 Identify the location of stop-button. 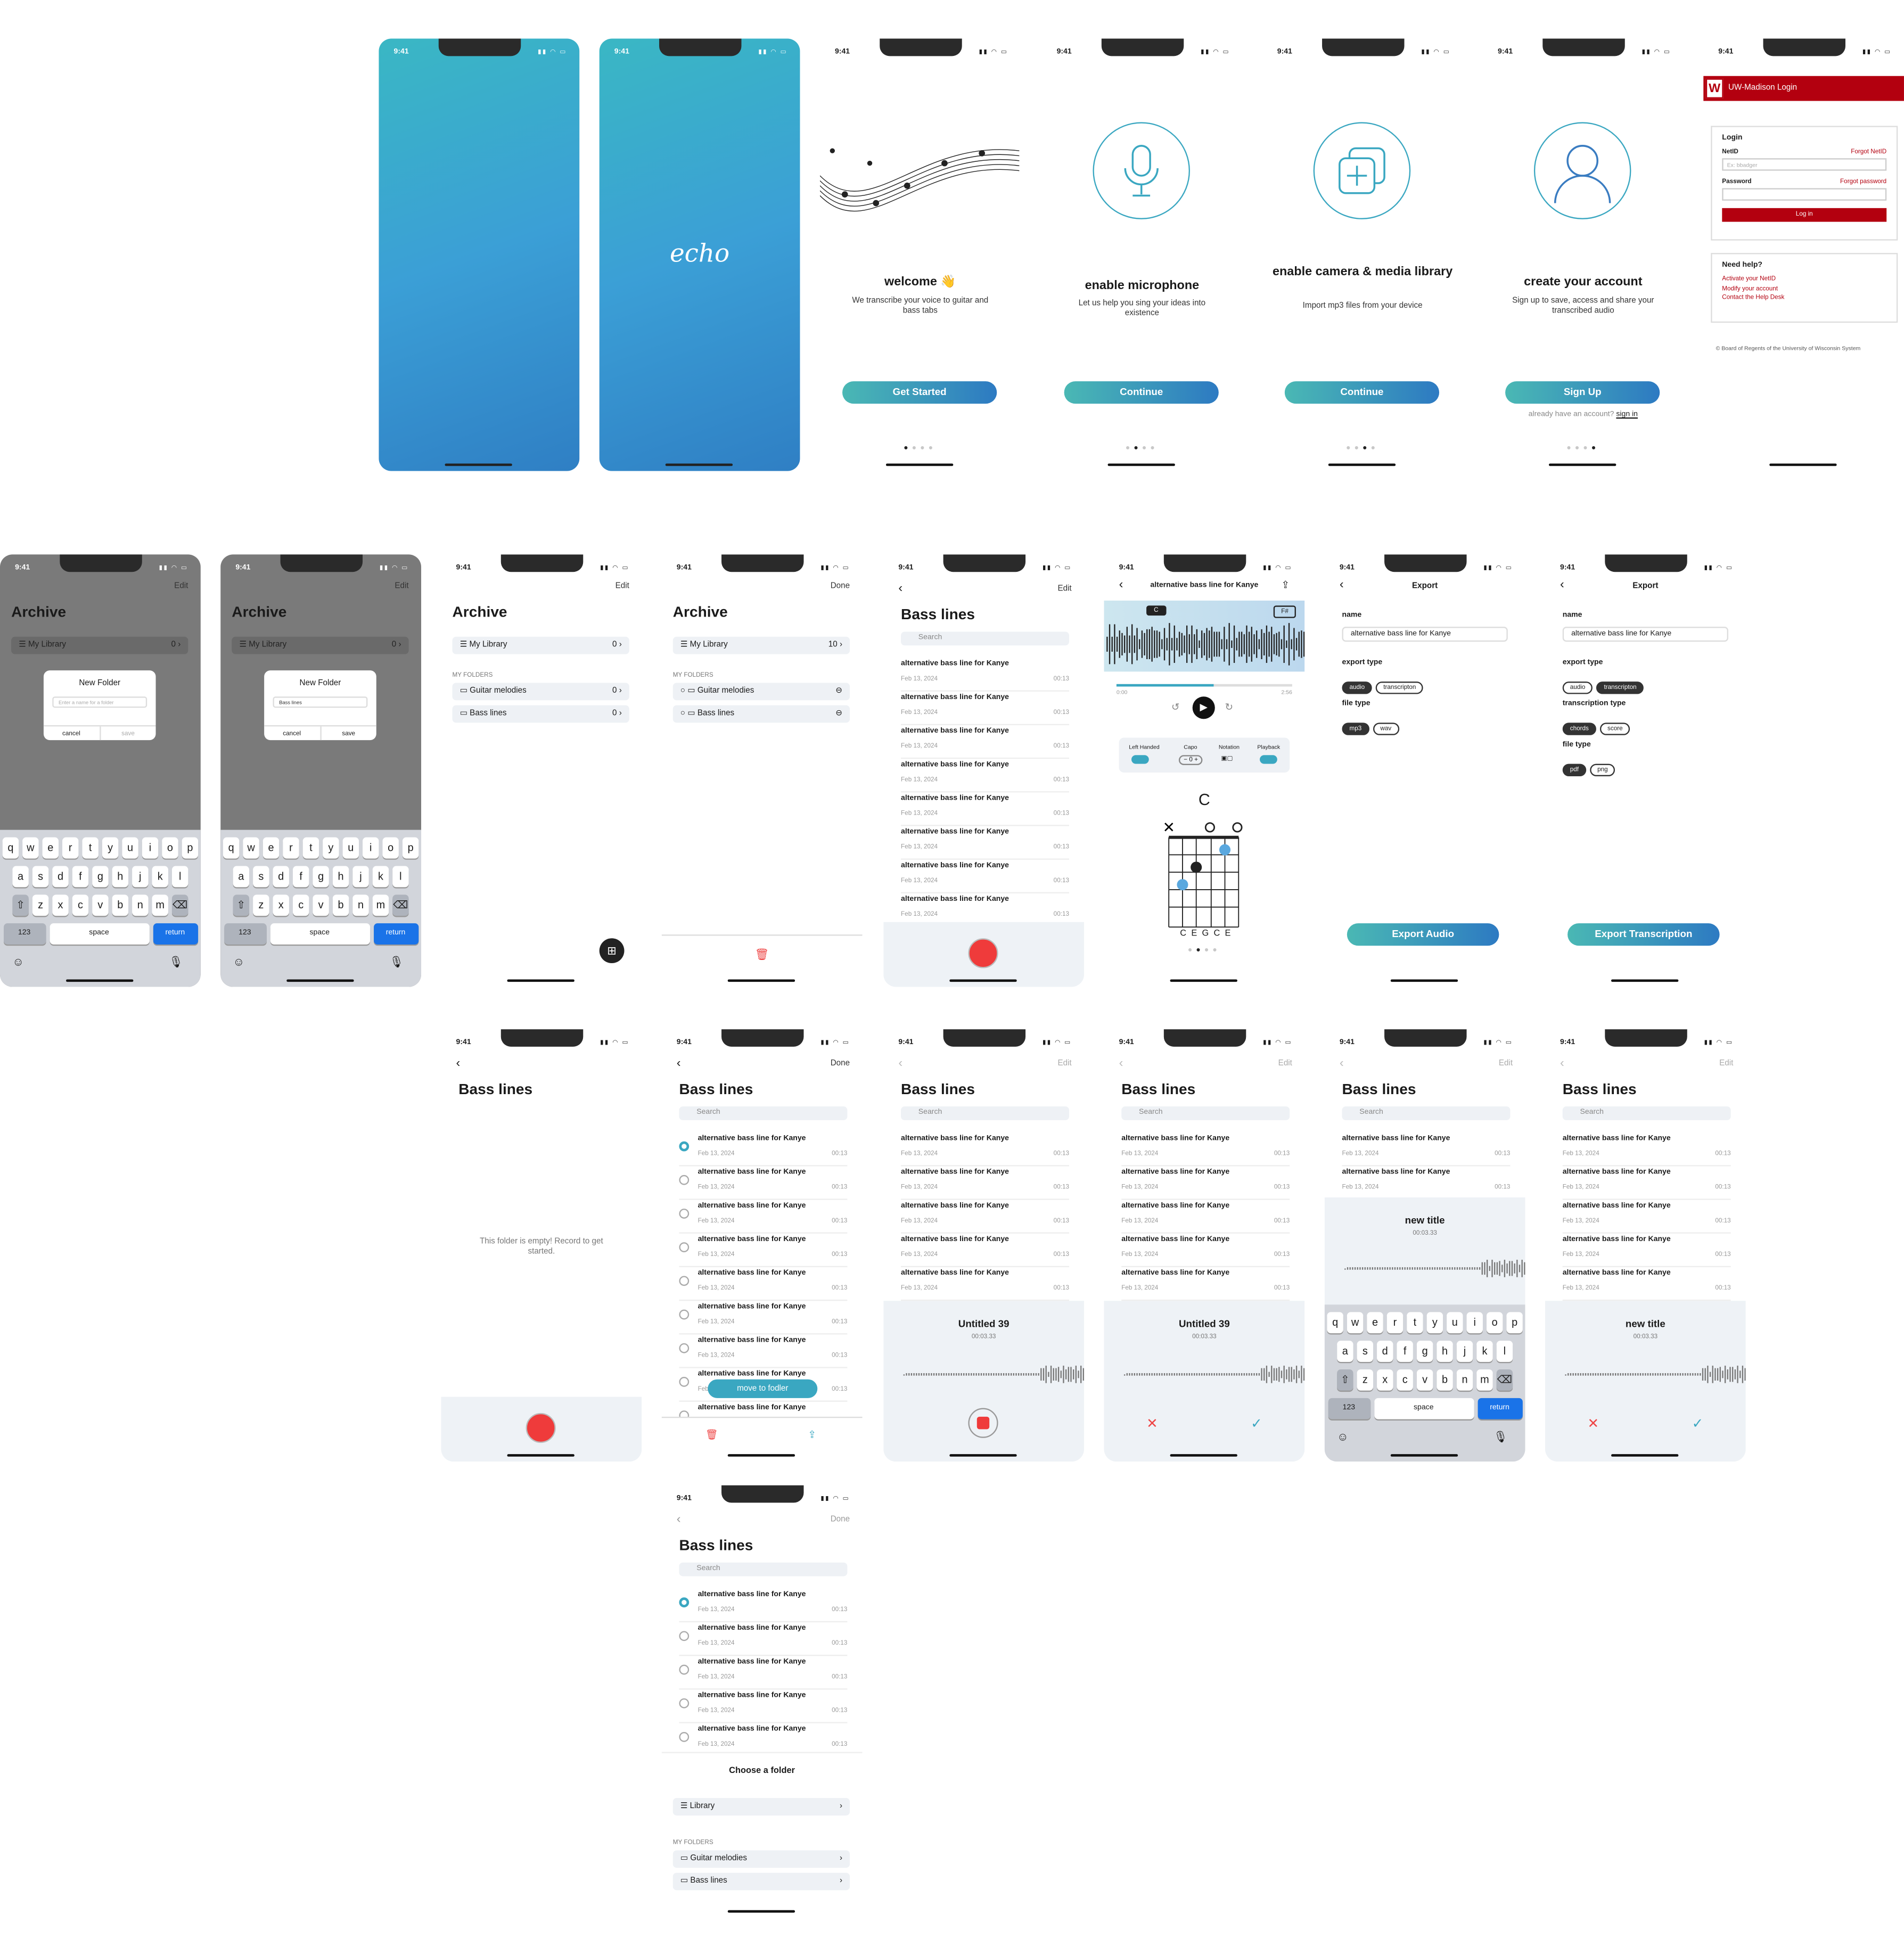
(983, 1423).